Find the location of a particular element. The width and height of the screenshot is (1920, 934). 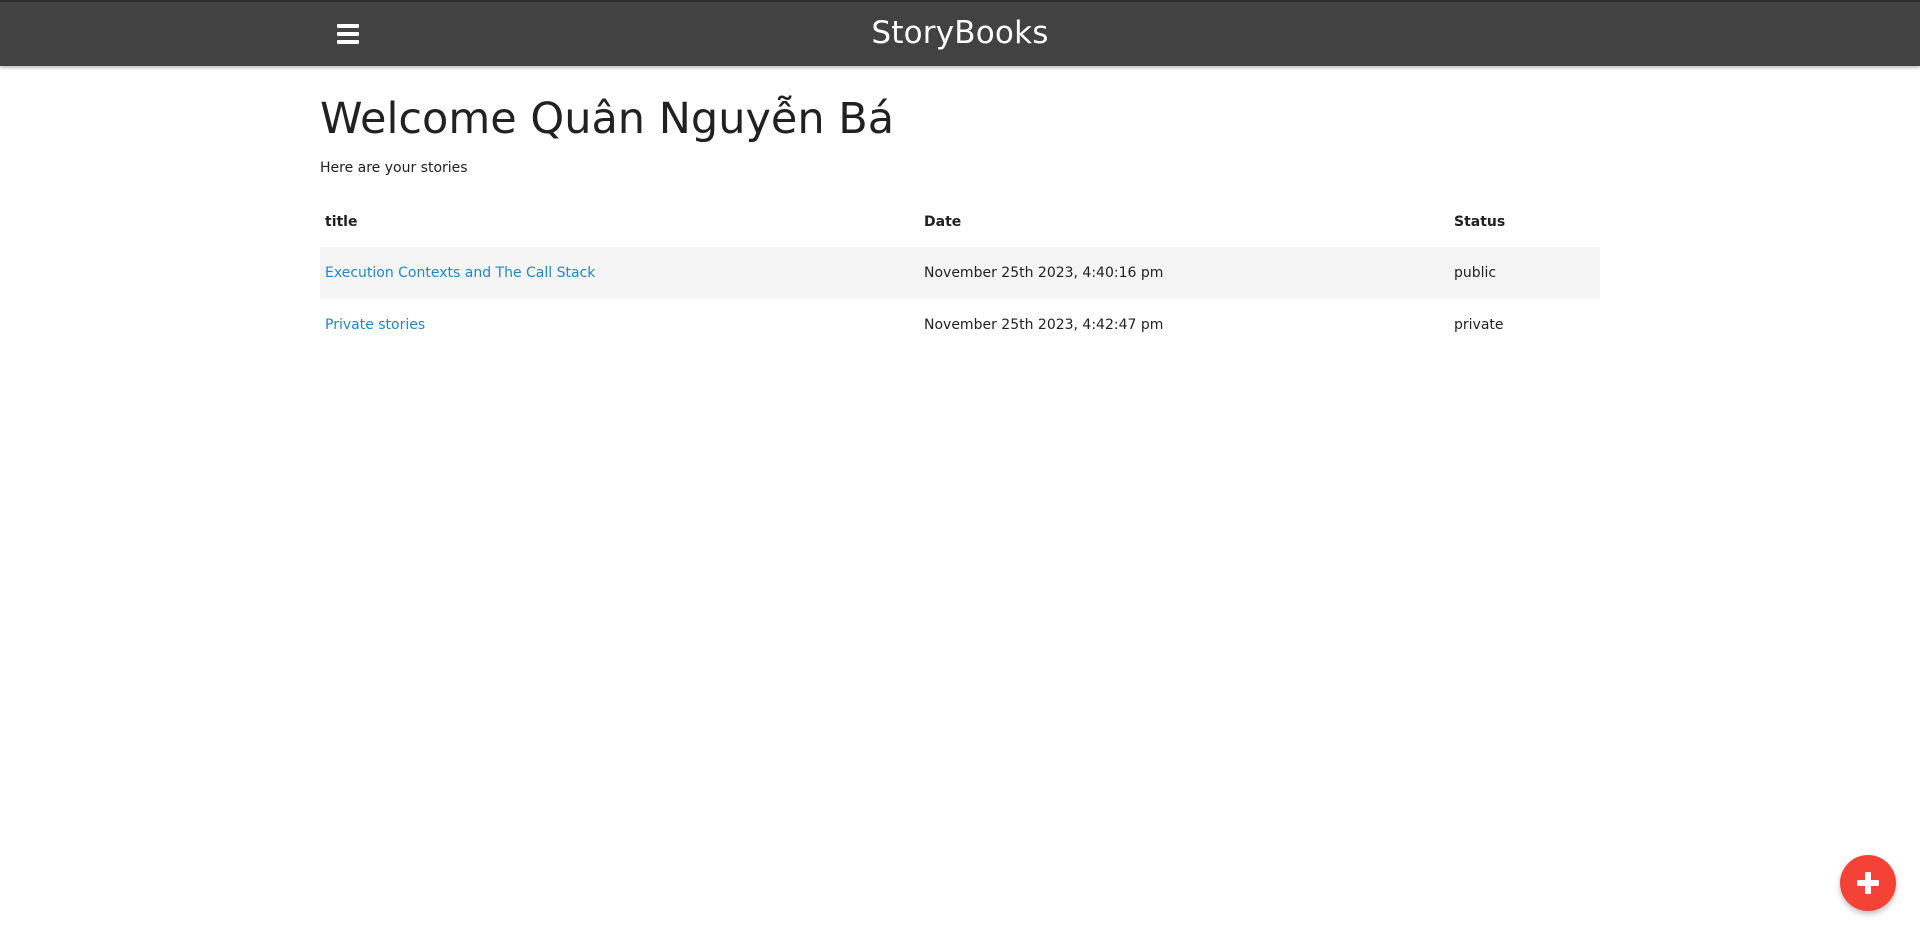

story-date-cell: November 25th 2023, 4:42:47 pm is located at coordinates (1044, 324).